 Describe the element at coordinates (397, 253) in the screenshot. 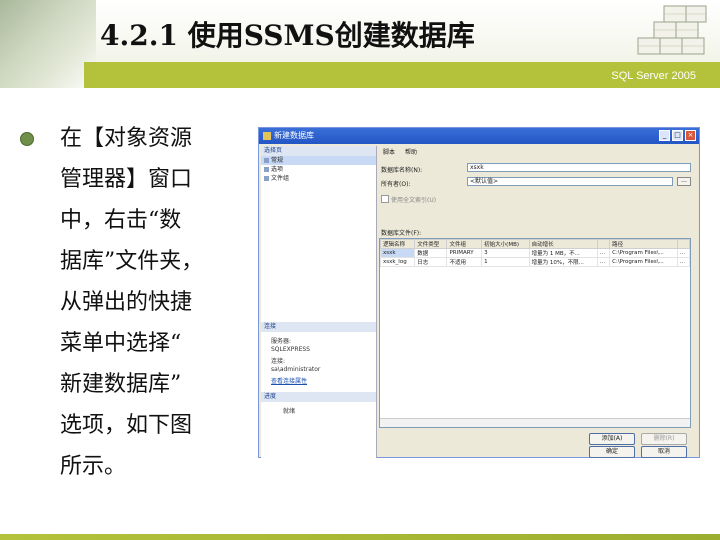

I see `table-cell: xsxk` at that location.